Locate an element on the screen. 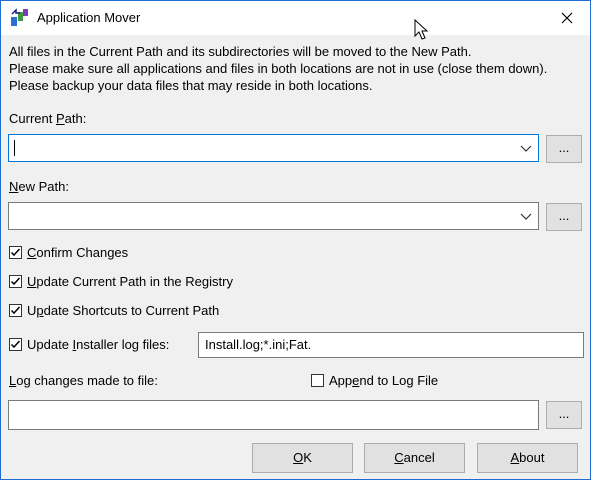 The height and width of the screenshot is (480, 591). ok-button: OK is located at coordinates (302, 458).